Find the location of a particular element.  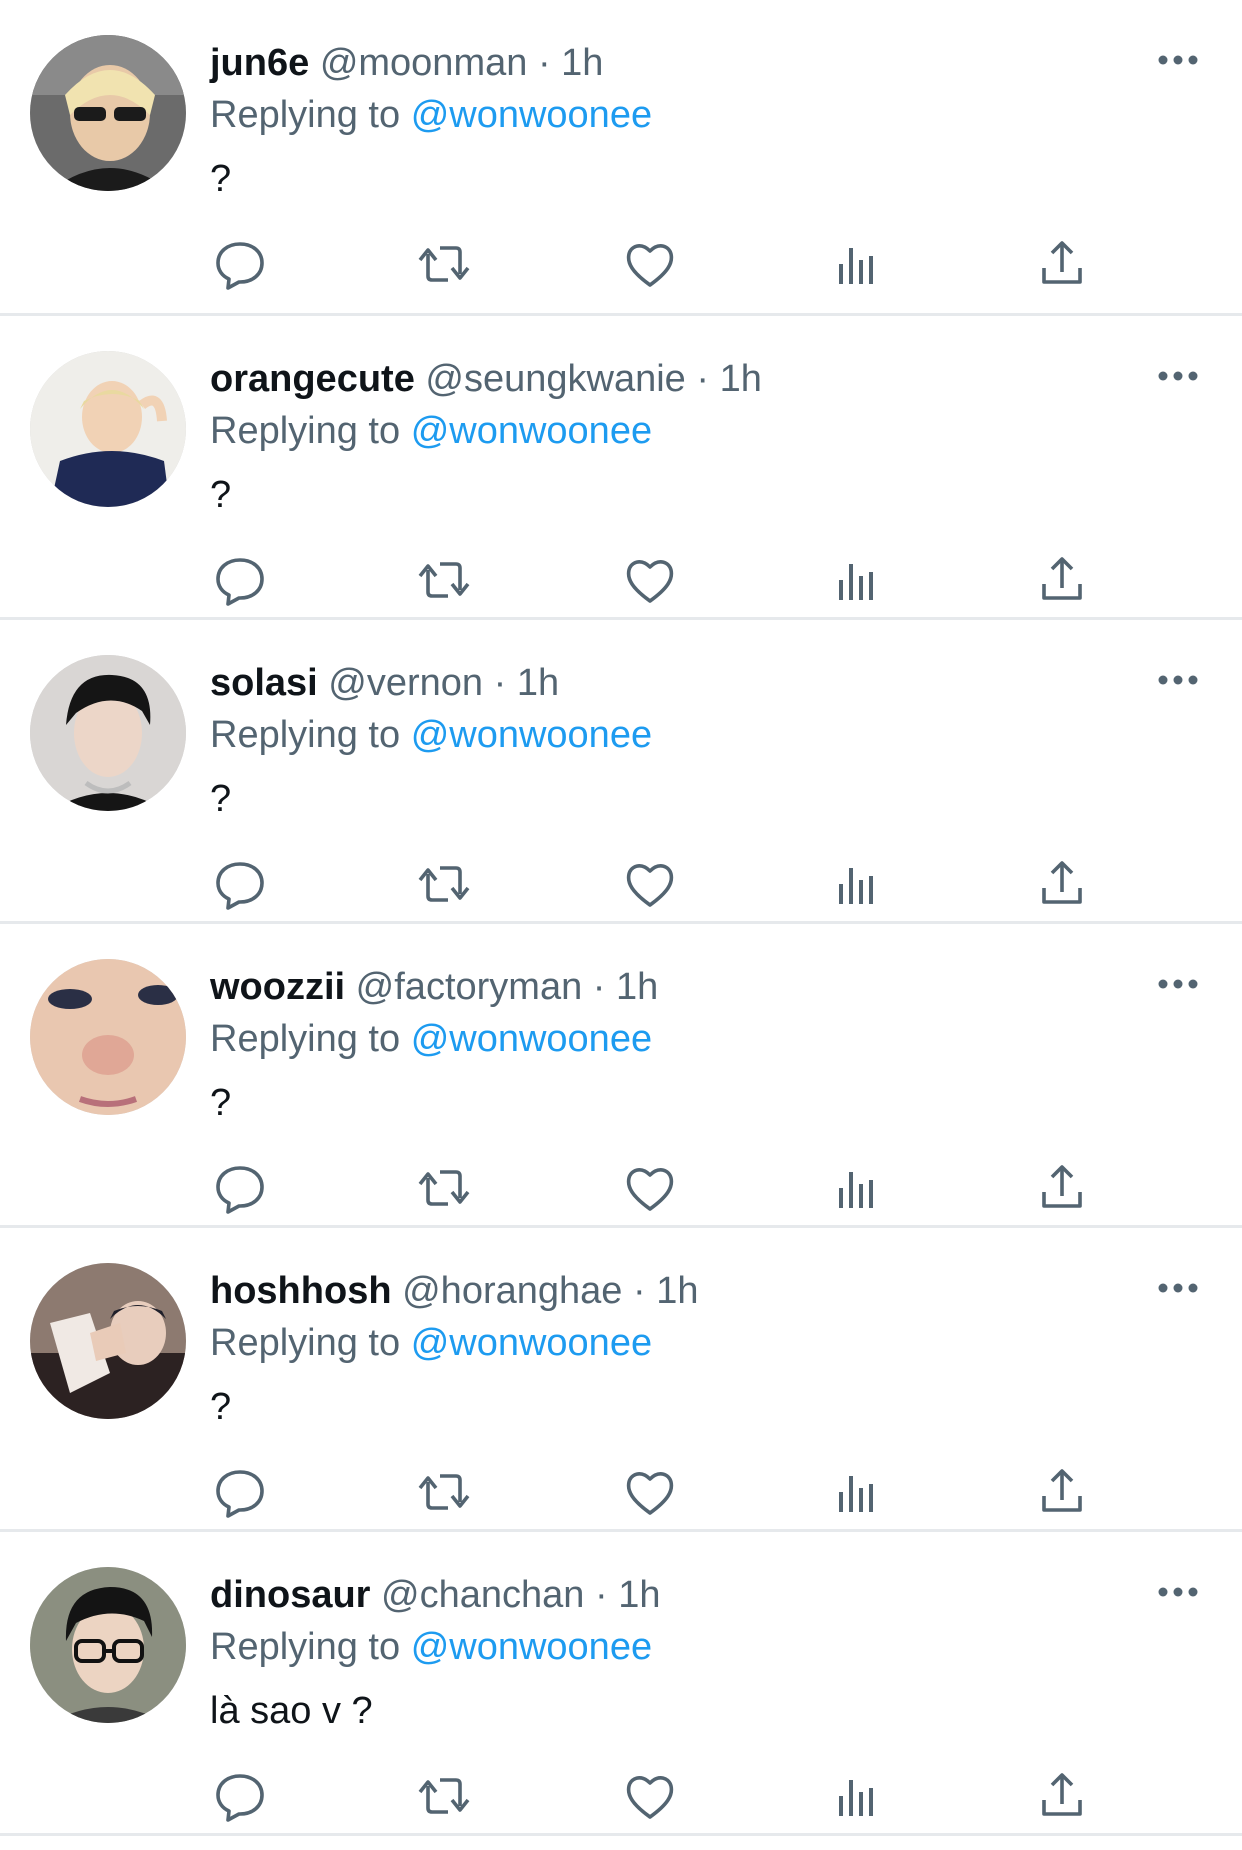

display-name: jun6e is located at coordinates (259, 63).